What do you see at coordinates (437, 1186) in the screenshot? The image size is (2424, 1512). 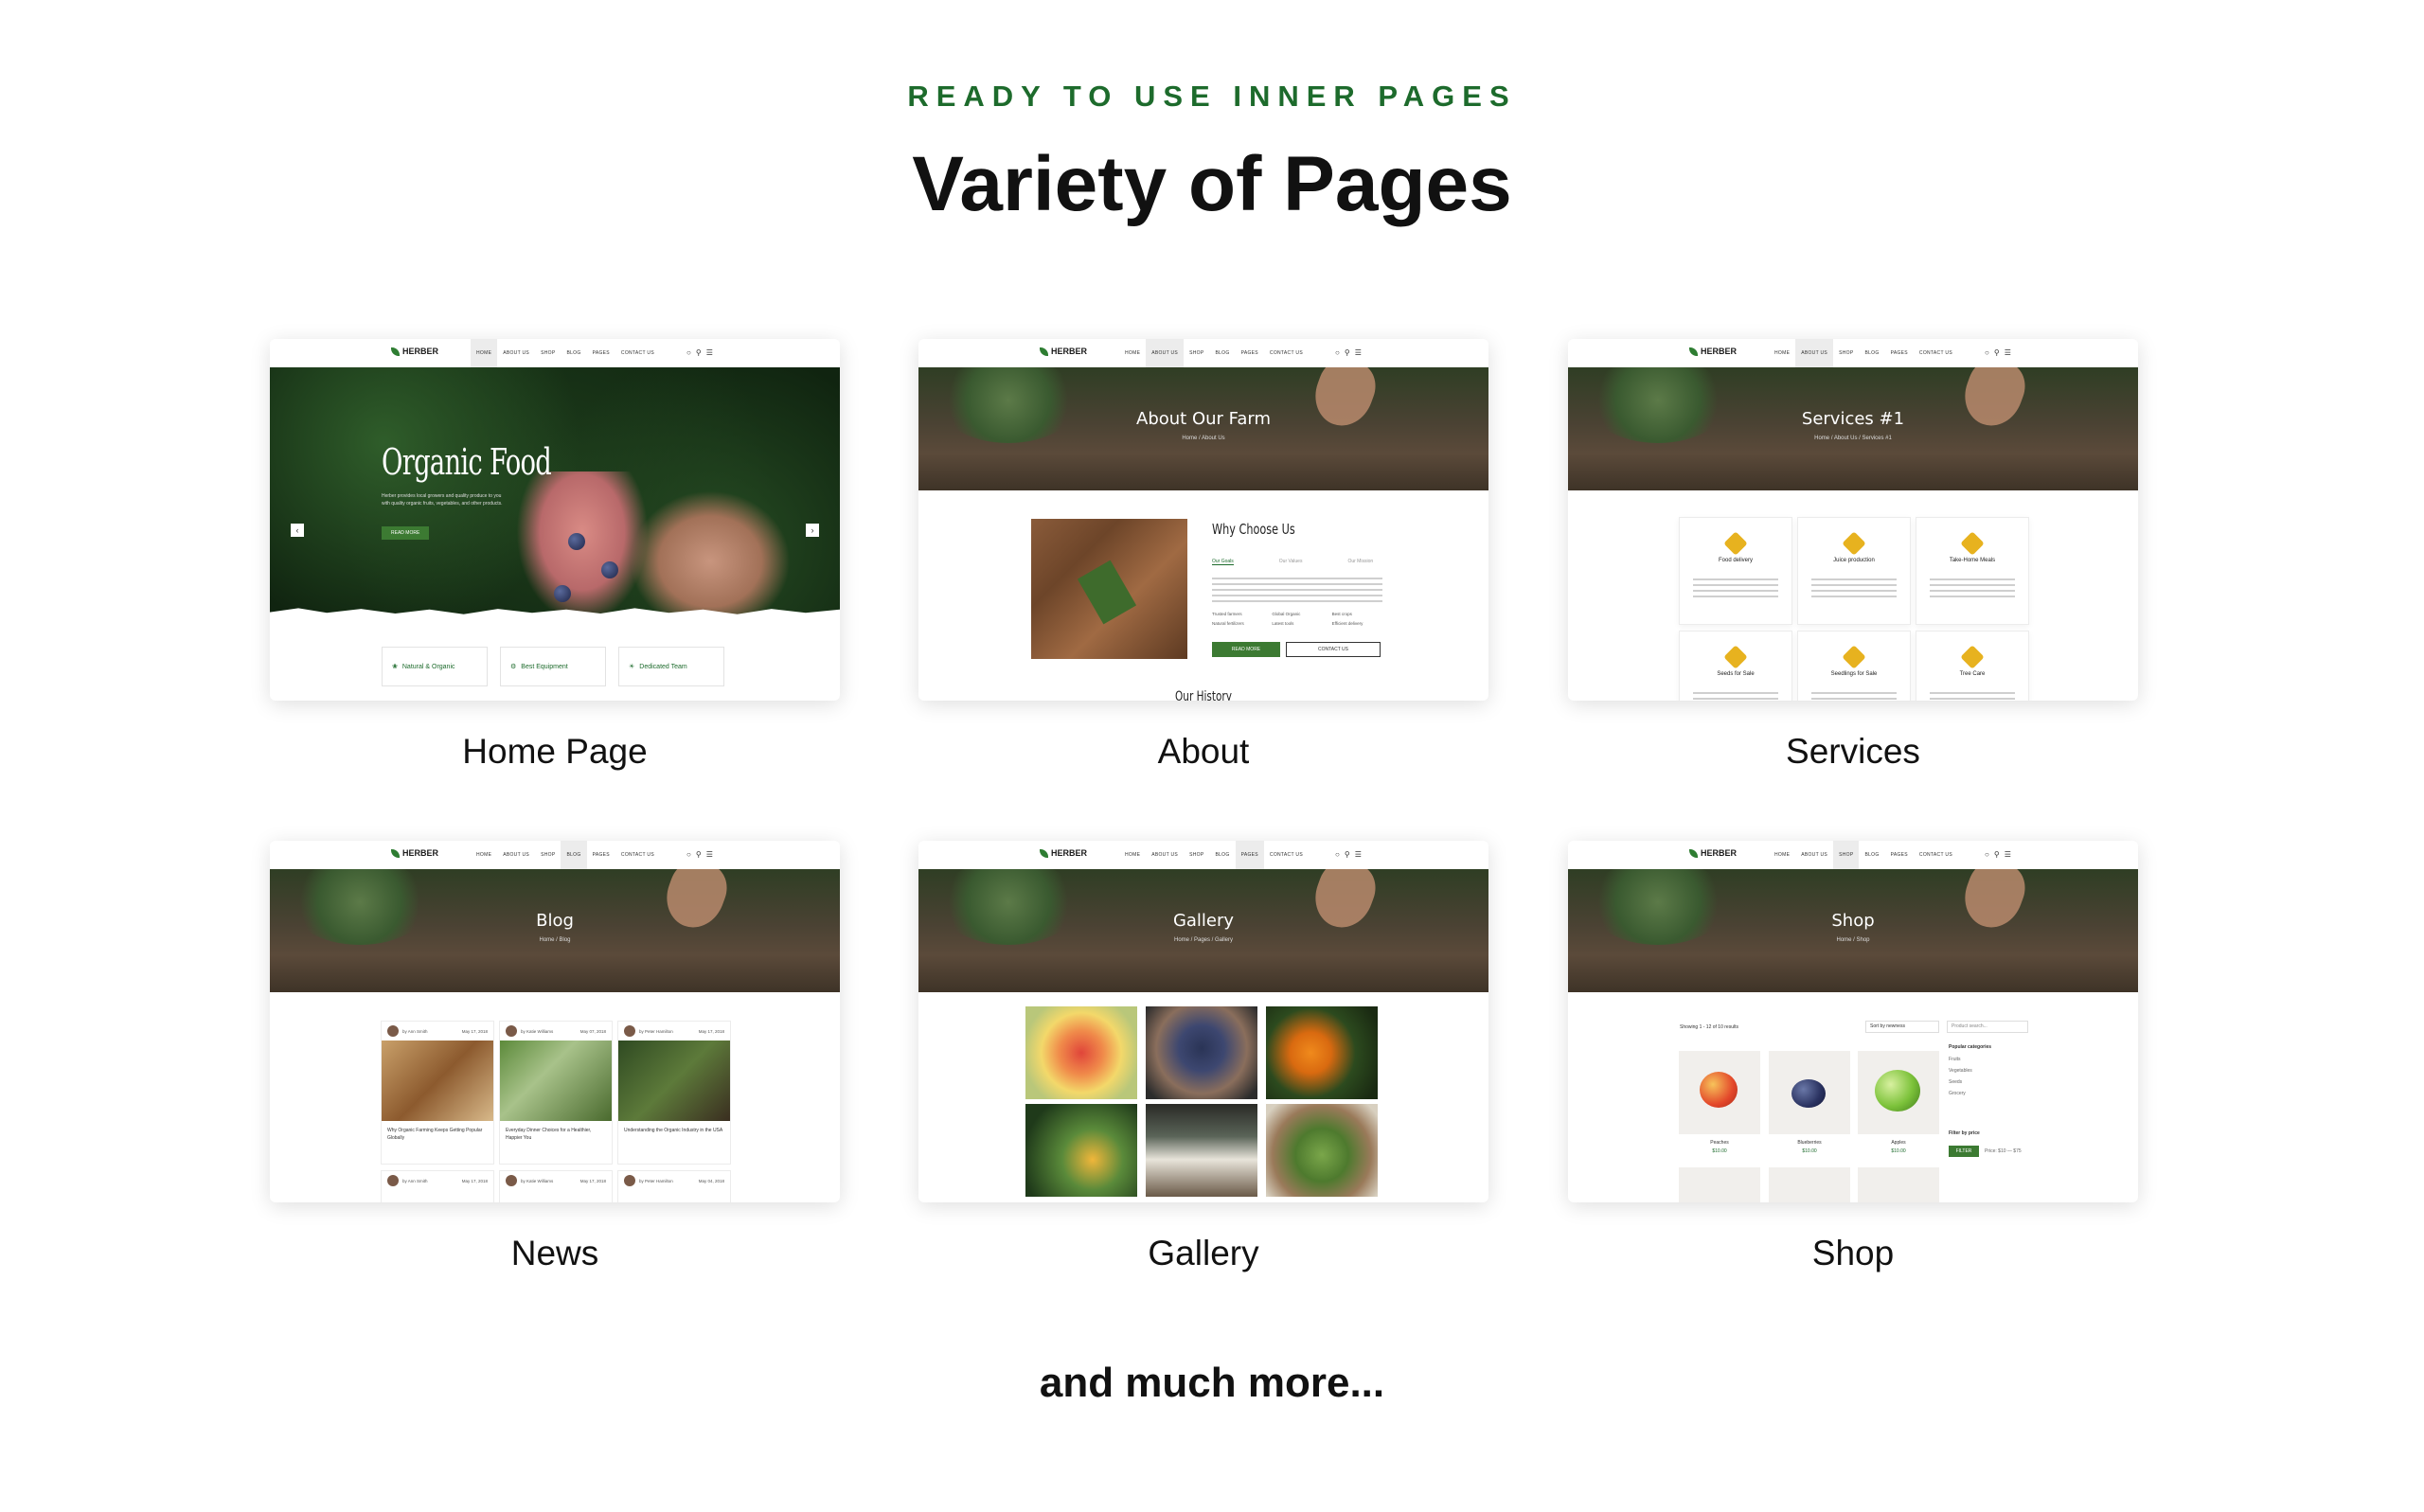 I see `blog-post-card: by Ann Smith May 17, 2018` at bounding box center [437, 1186].